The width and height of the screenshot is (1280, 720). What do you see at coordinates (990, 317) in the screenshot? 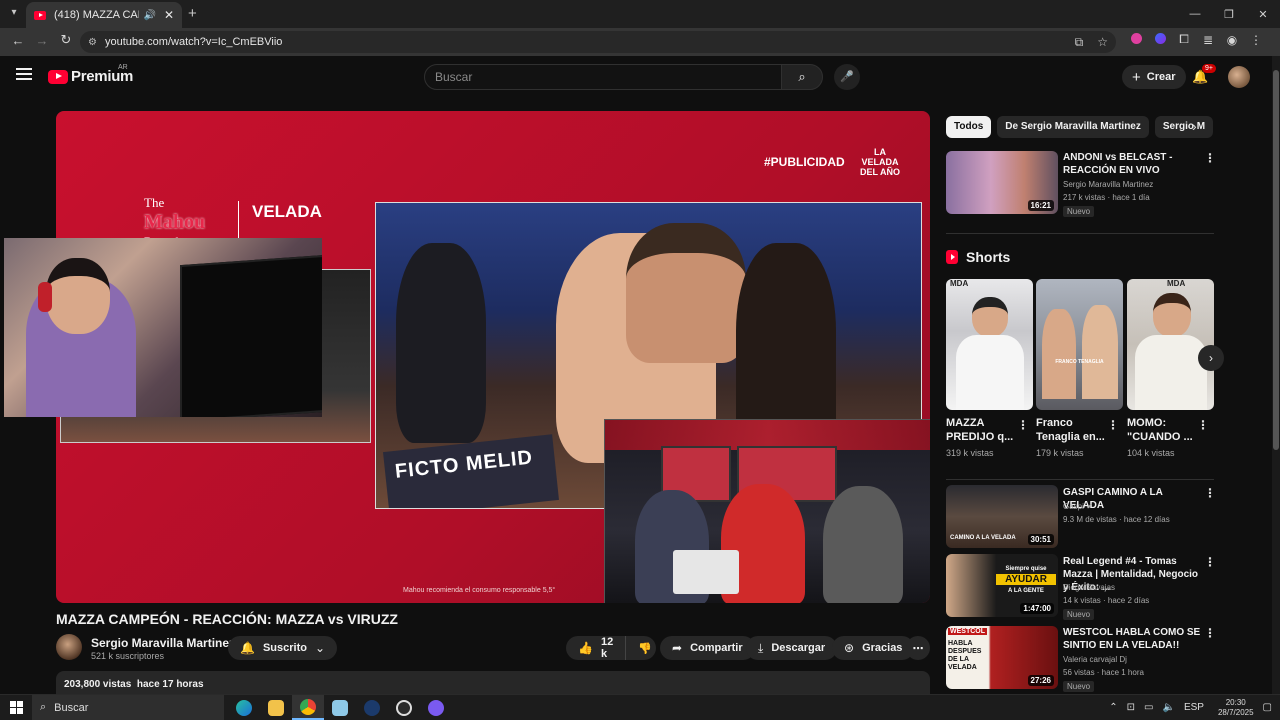
I see `short-face` at bounding box center [990, 317].